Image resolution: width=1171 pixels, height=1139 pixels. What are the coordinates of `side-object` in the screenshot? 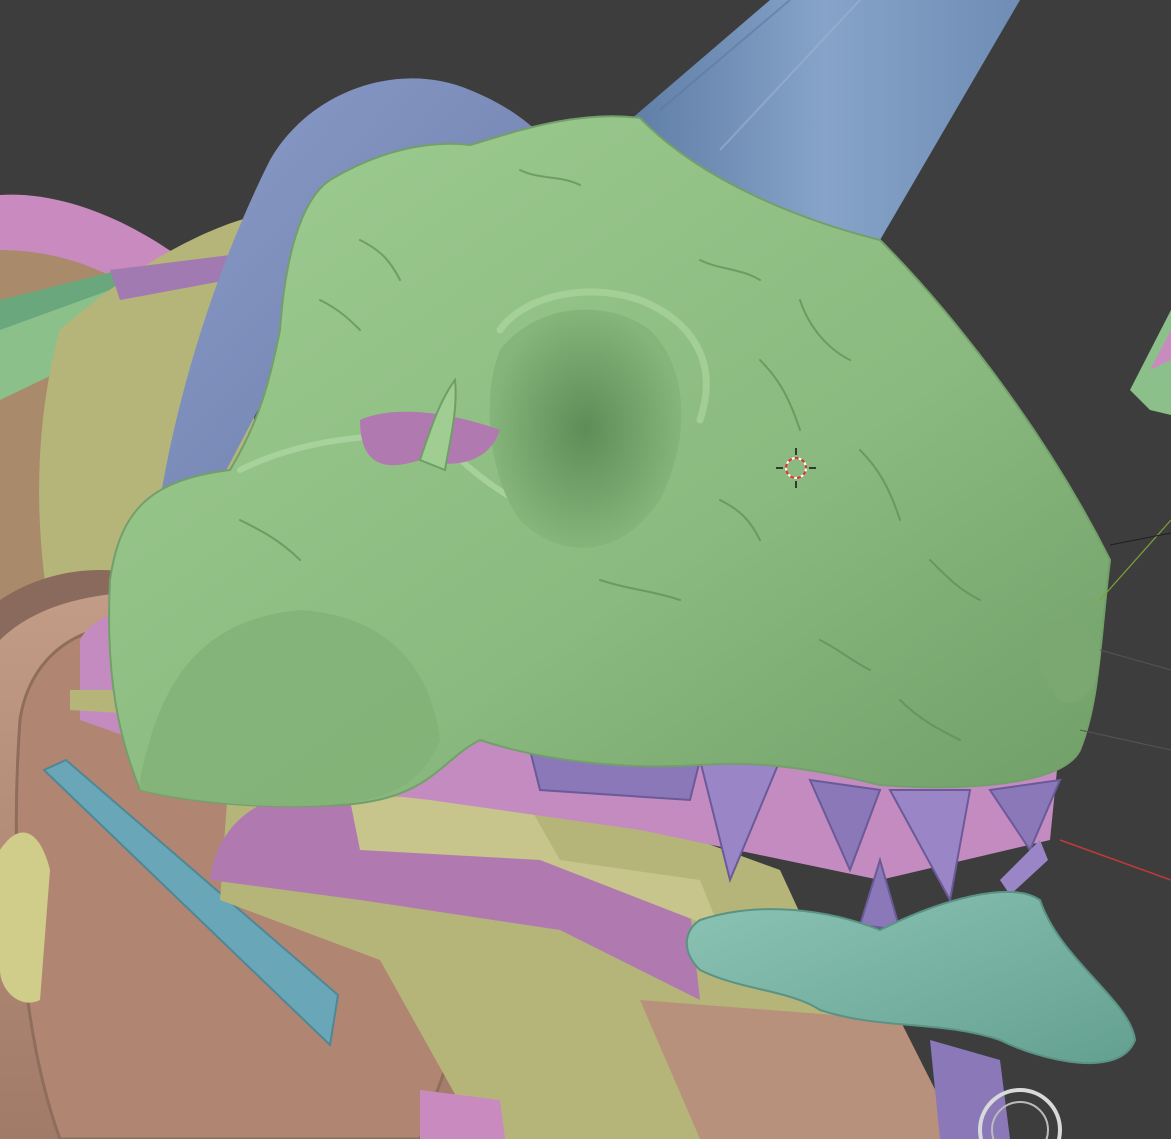 It's located at (1150, 362).